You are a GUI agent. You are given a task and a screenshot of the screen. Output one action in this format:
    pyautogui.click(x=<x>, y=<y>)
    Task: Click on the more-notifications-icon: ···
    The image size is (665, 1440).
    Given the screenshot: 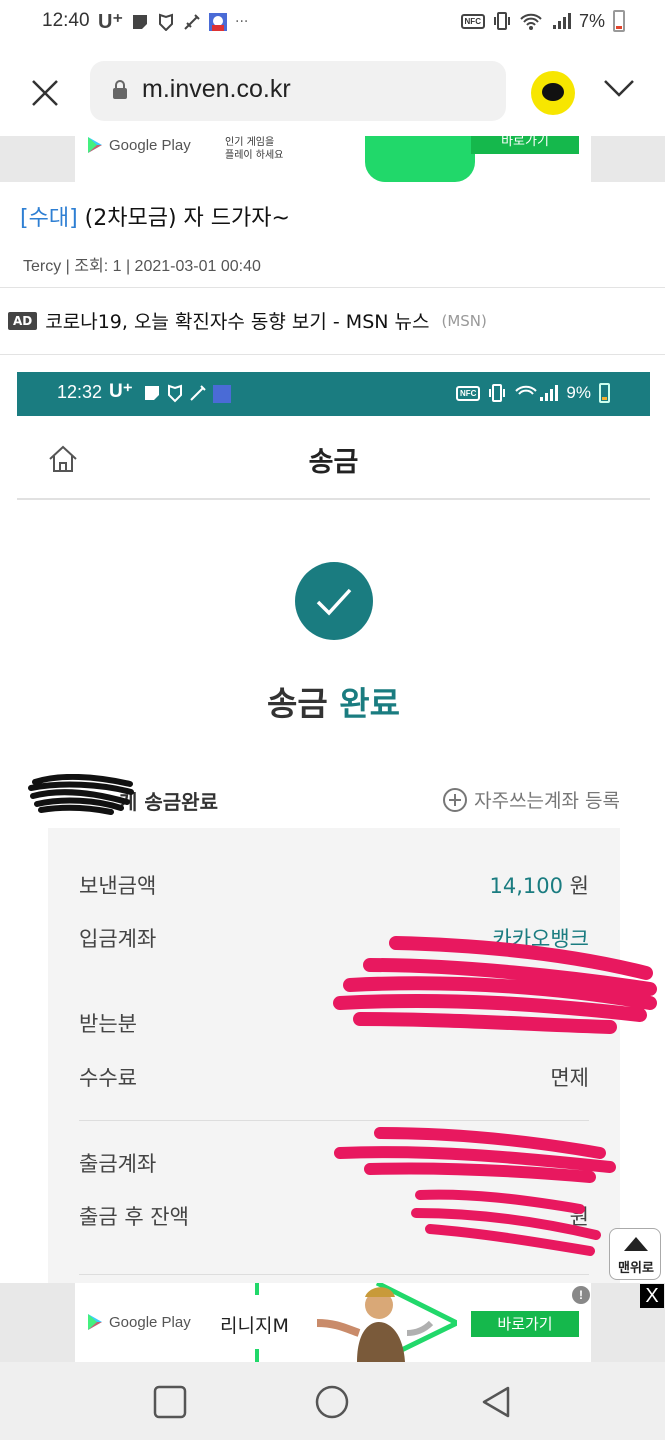 What is the action you would take?
    pyautogui.click(x=242, y=21)
    